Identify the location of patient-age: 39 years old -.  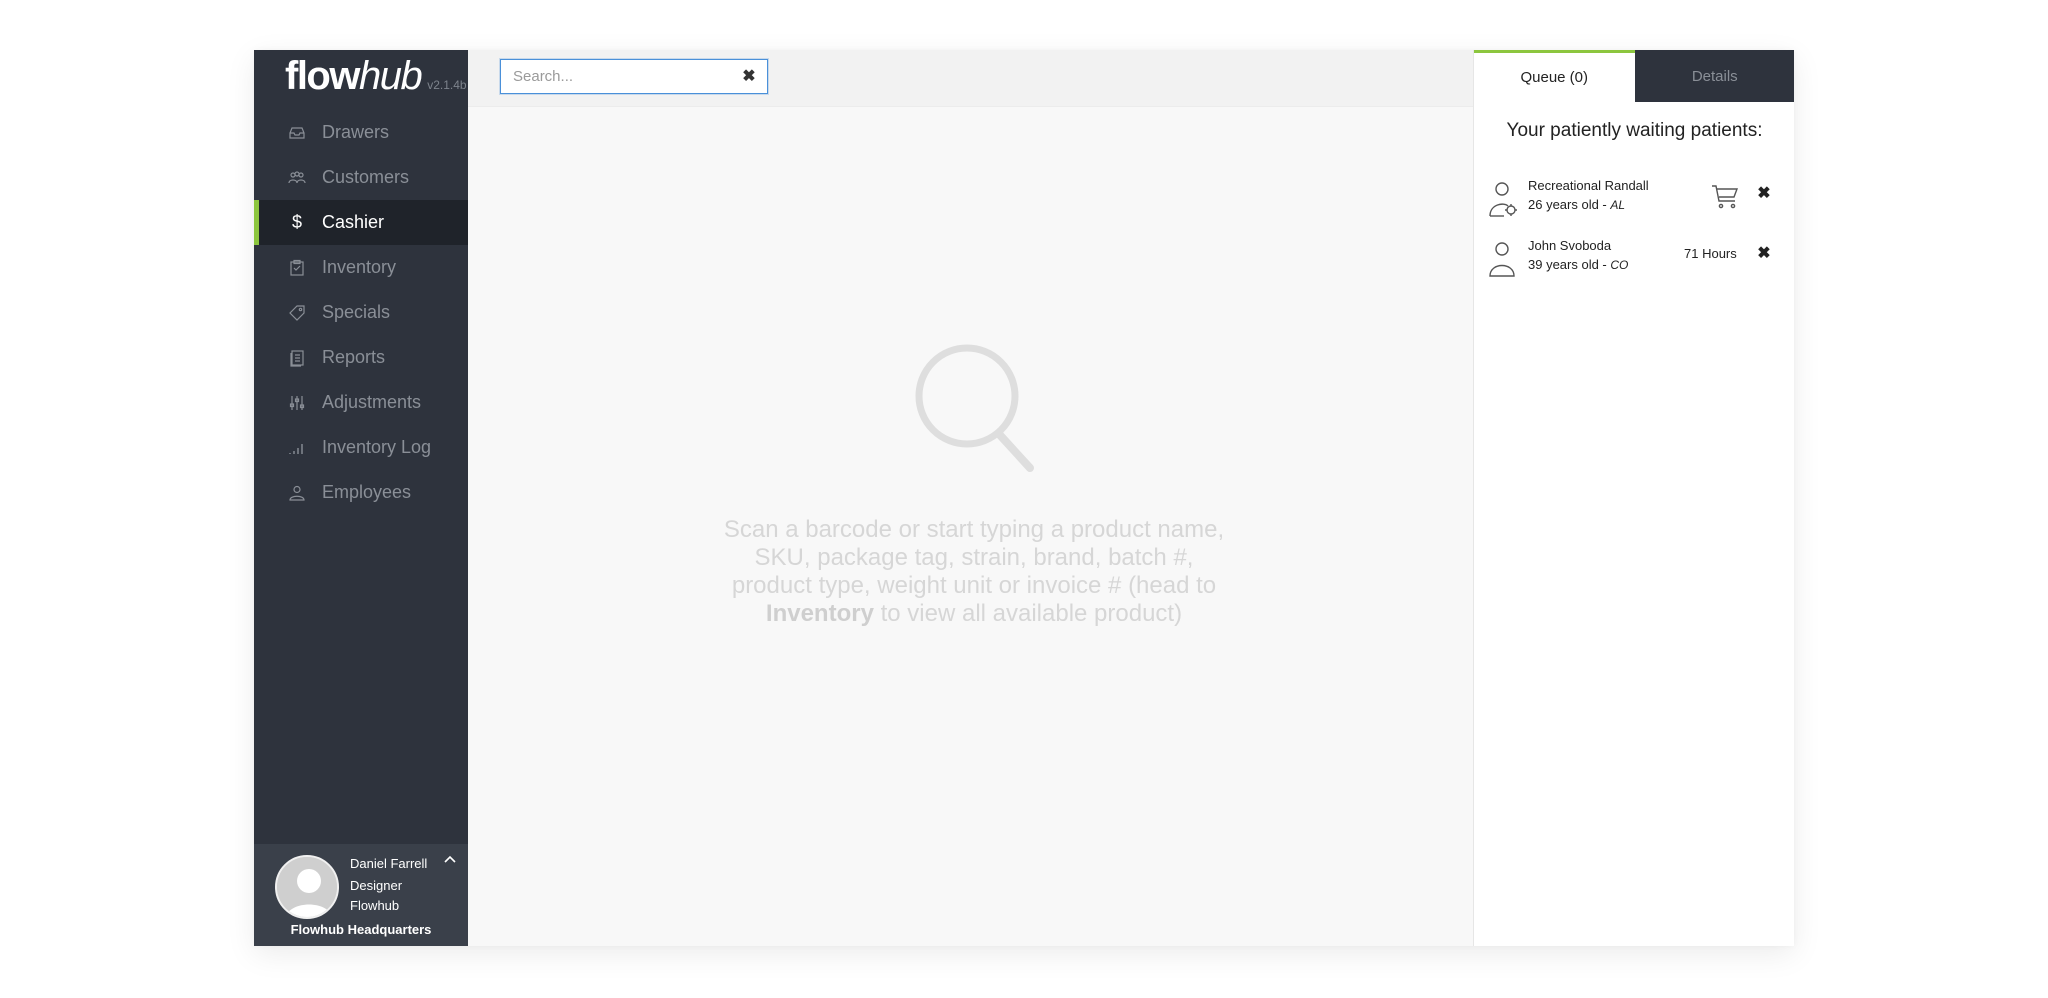
(1569, 264).